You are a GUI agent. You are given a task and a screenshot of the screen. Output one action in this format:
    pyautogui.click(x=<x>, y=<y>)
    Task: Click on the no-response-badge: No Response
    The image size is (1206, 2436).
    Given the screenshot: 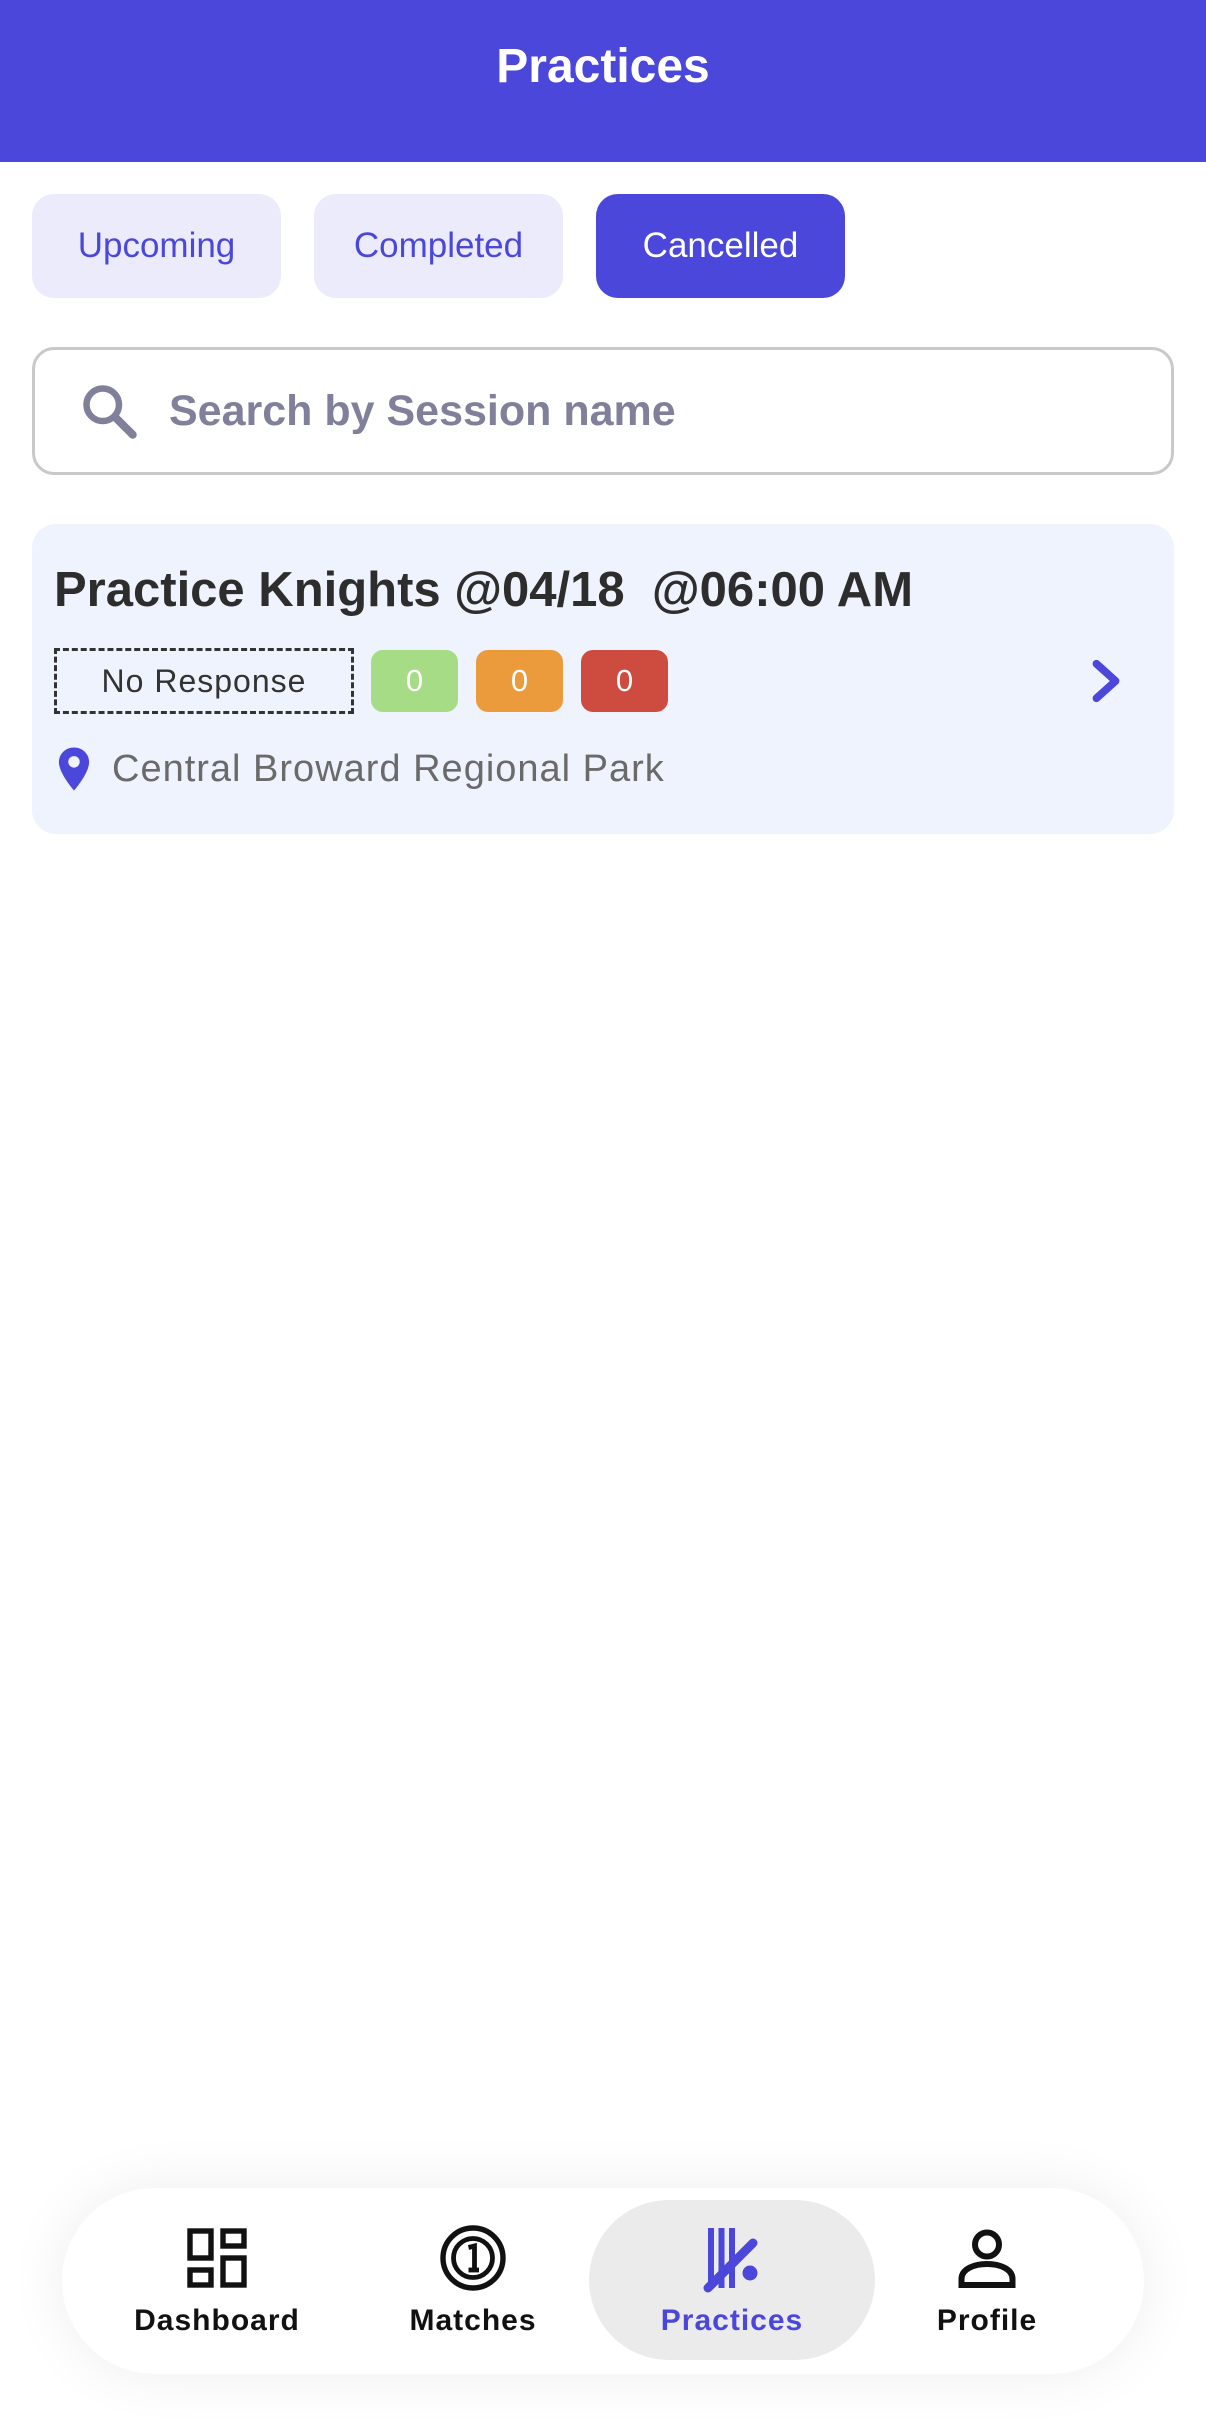 What is the action you would take?
    pyautogui.click(x=204, y=681)
    